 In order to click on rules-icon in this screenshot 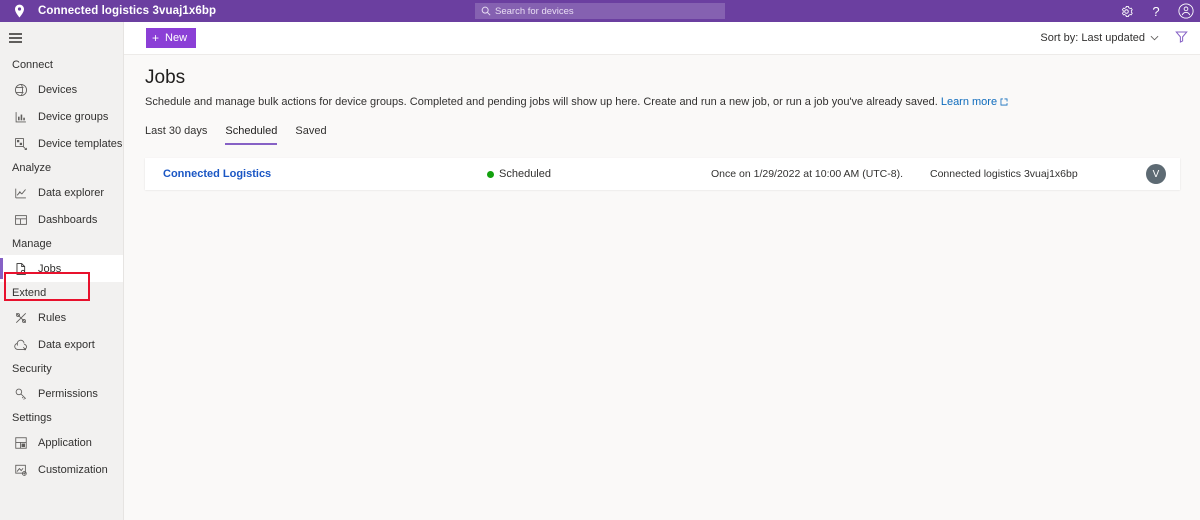, I will do `click(20, 317)`.